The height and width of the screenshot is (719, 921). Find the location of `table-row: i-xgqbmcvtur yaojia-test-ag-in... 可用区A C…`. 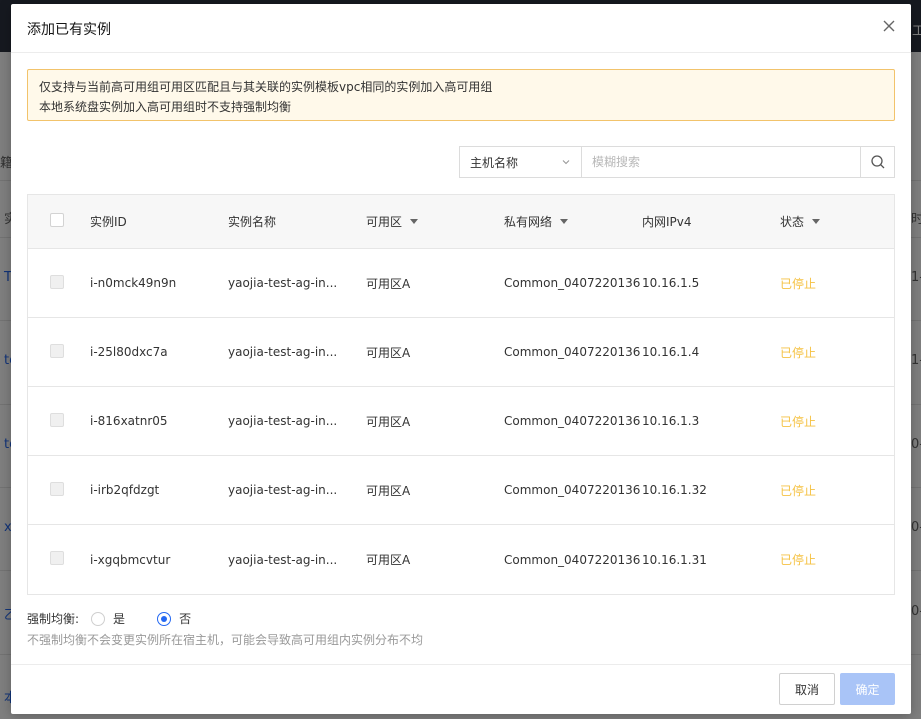

table-row: i-xgqbmcvtur yaojia-test-ag-in... 可用区A C… is located at coordinates (461, 559).